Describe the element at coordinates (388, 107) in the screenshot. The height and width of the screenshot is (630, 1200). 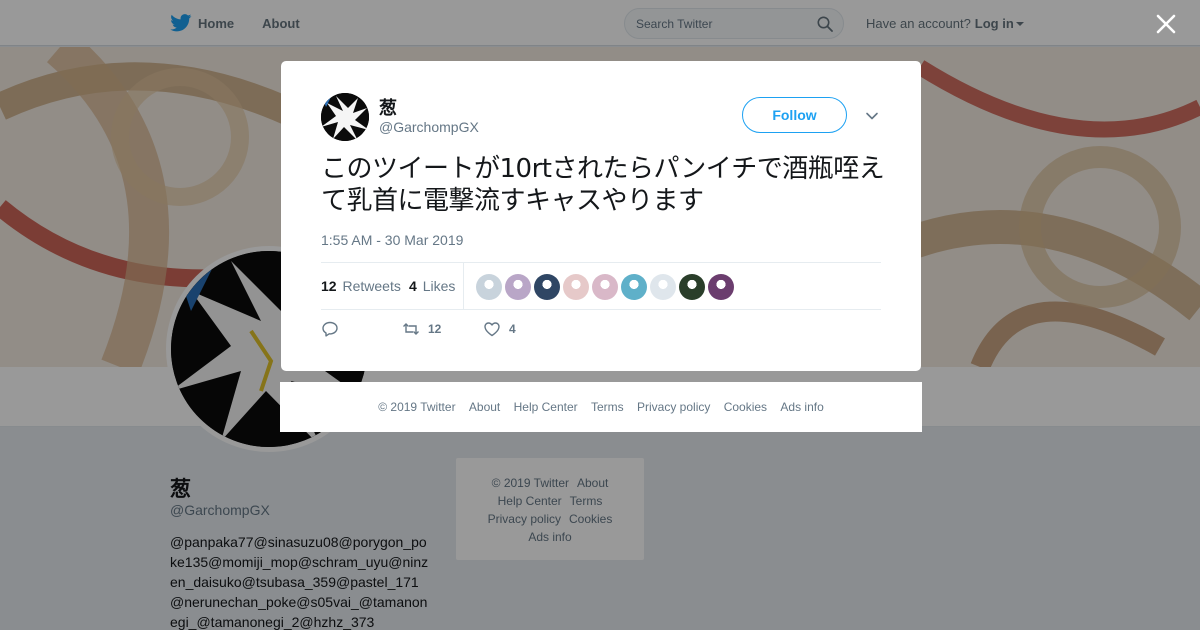
I see `tweet-author-name: 葱` at that location.